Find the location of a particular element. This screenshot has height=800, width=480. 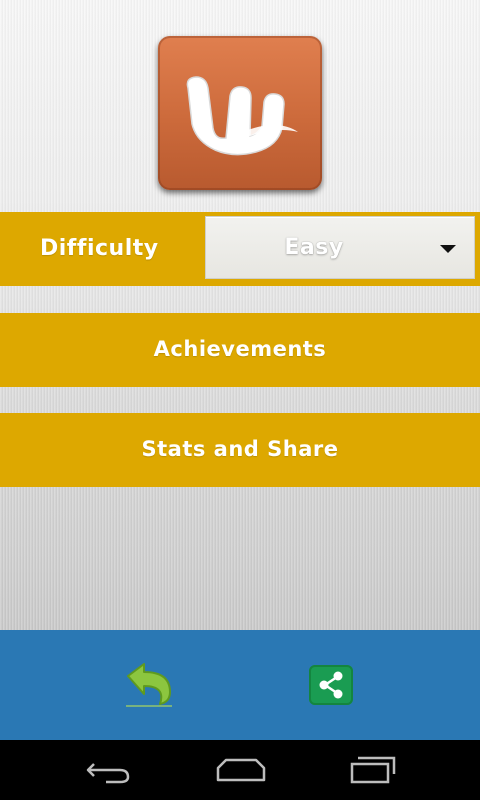

nav-home-button is located at coordinates (240, 770).